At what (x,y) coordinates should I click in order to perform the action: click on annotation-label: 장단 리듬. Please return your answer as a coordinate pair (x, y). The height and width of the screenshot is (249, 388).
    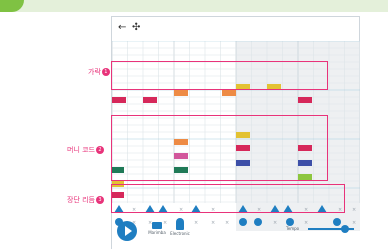
    Looking at the image, I should click on (81, 200).